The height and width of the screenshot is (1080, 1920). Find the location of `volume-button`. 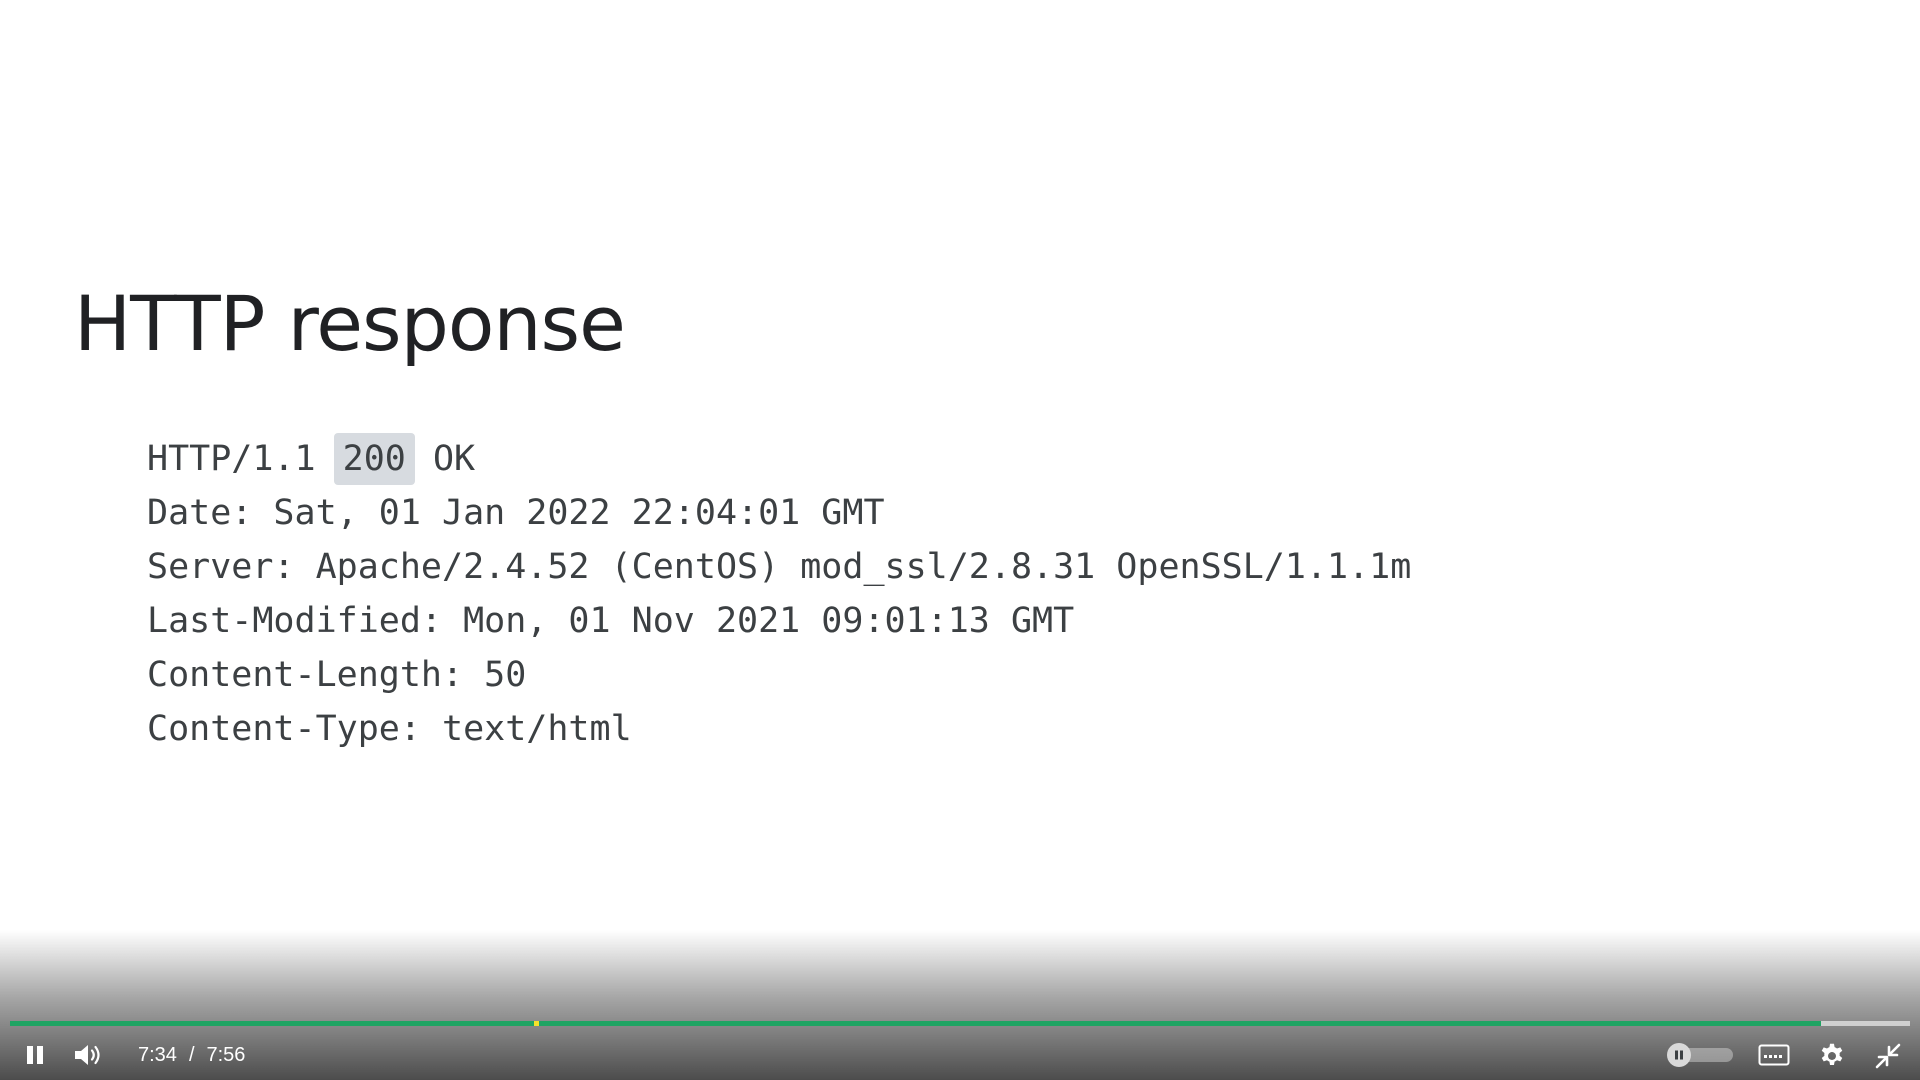

volume-button is located at coordinates (88, 1055).